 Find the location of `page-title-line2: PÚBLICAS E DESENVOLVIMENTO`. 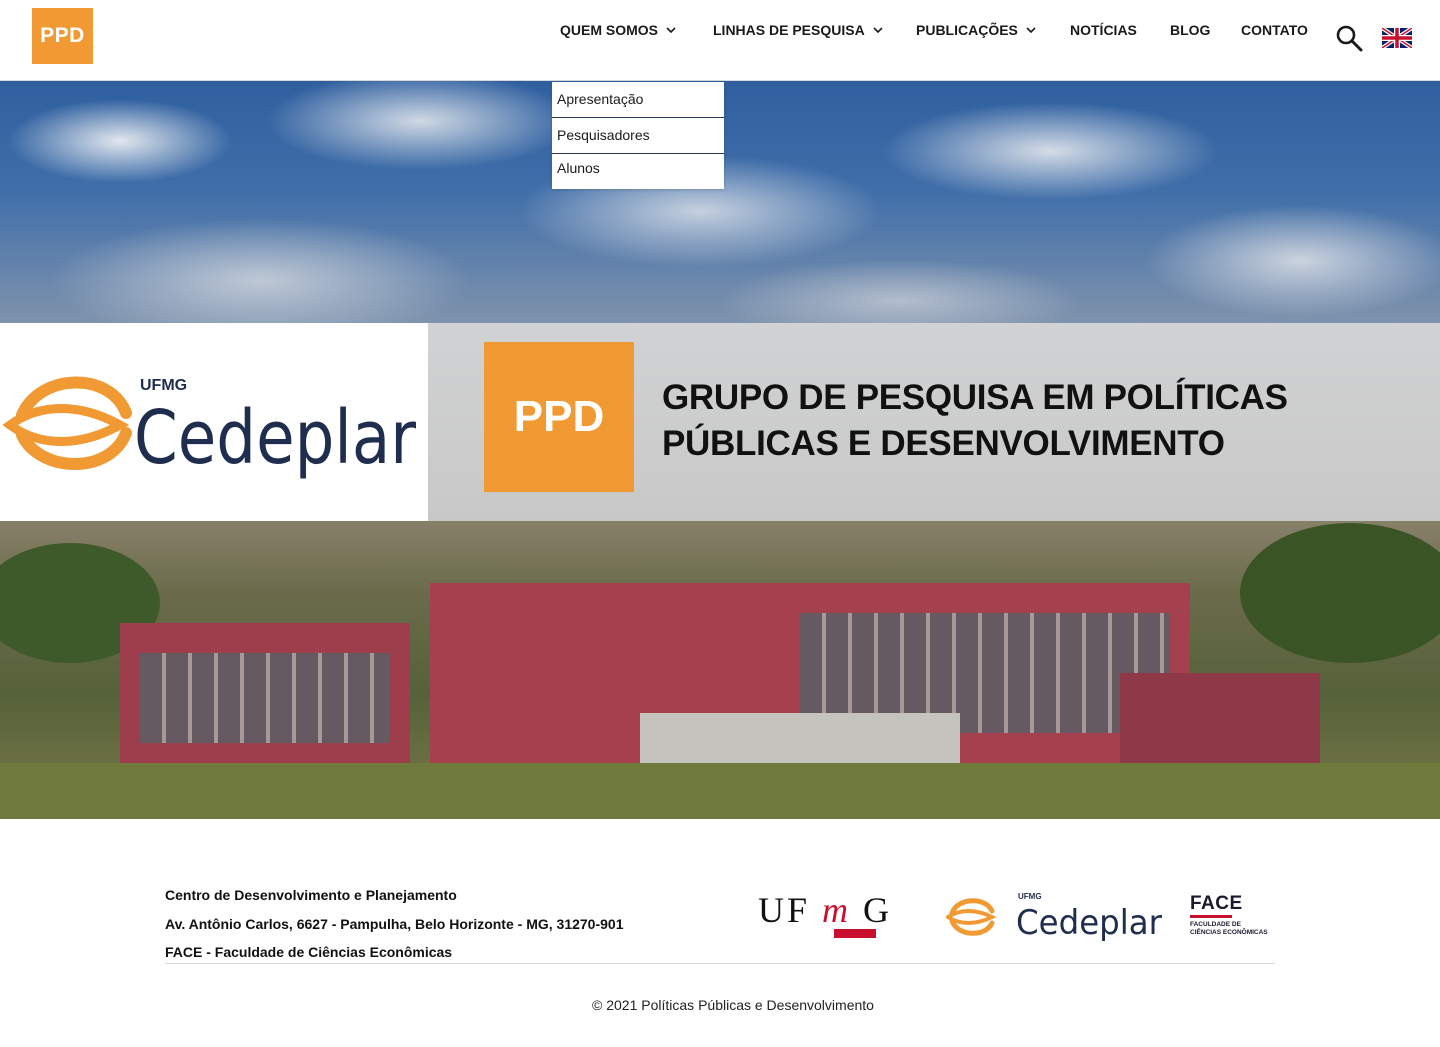

page-title-line2: PÚBLICAS E DESENVOLVIMENTO is located at coordinates (943, 443).